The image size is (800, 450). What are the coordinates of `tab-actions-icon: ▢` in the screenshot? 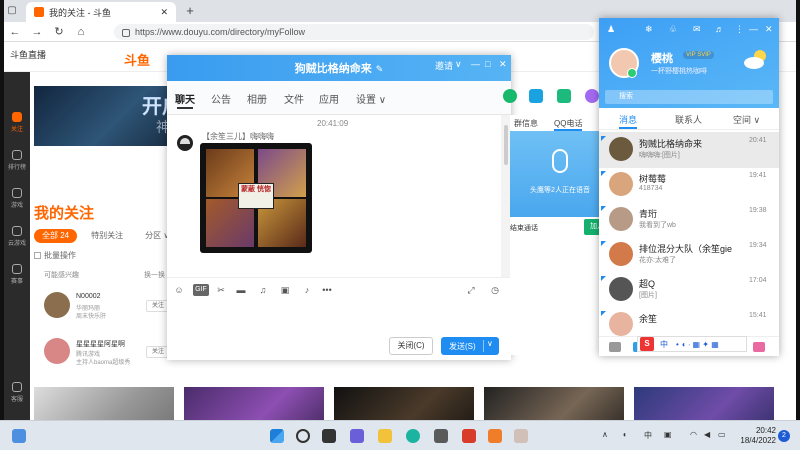 It's located at (12, 11).